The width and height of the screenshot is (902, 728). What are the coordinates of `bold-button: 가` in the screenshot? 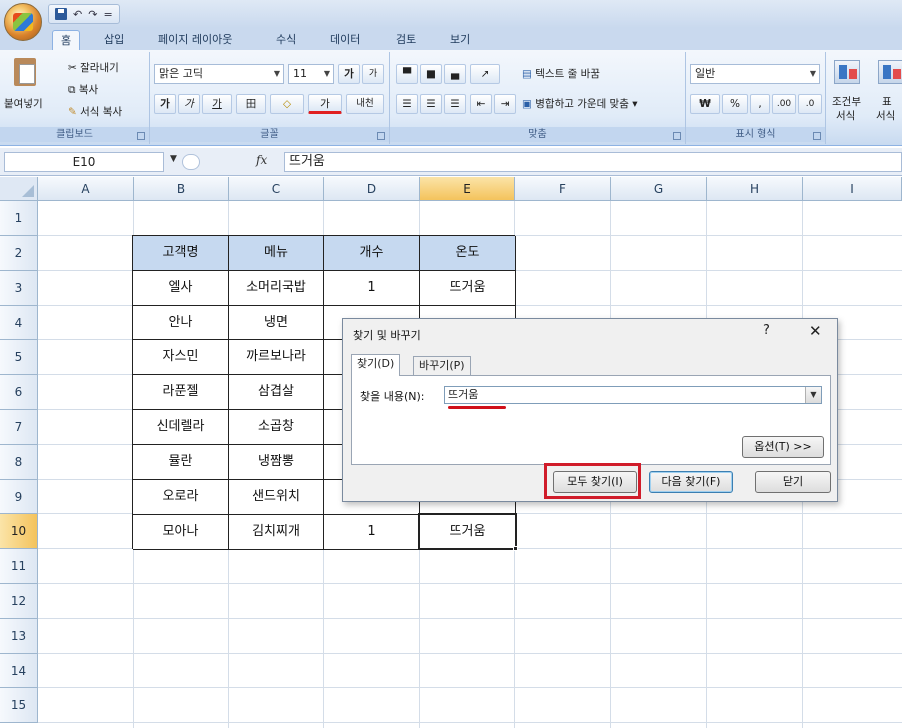 It's located at (165, 104).